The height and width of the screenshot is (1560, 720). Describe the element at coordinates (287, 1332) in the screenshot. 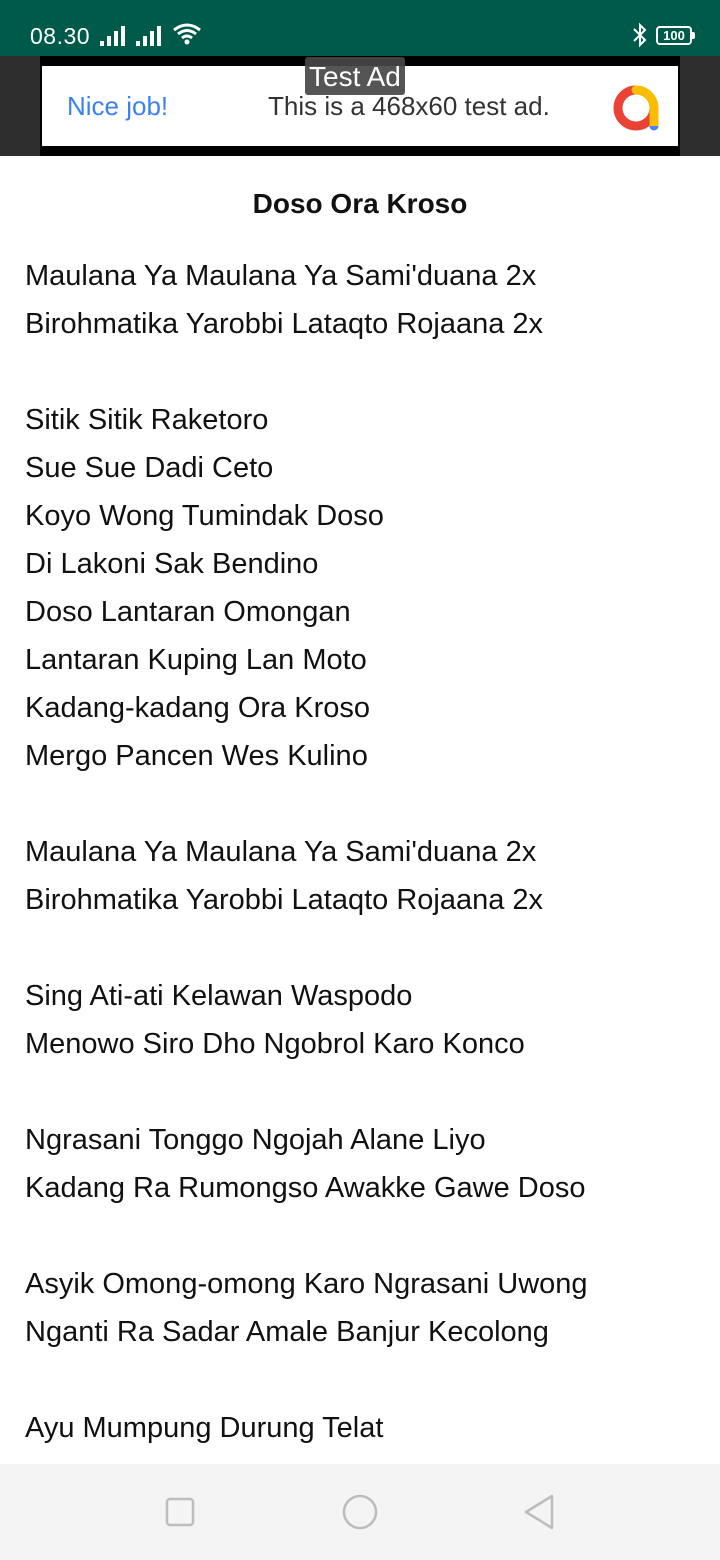

I see `lyric-line: Nganti Ra Sadar Amale Banjur Kecolong` at that location.